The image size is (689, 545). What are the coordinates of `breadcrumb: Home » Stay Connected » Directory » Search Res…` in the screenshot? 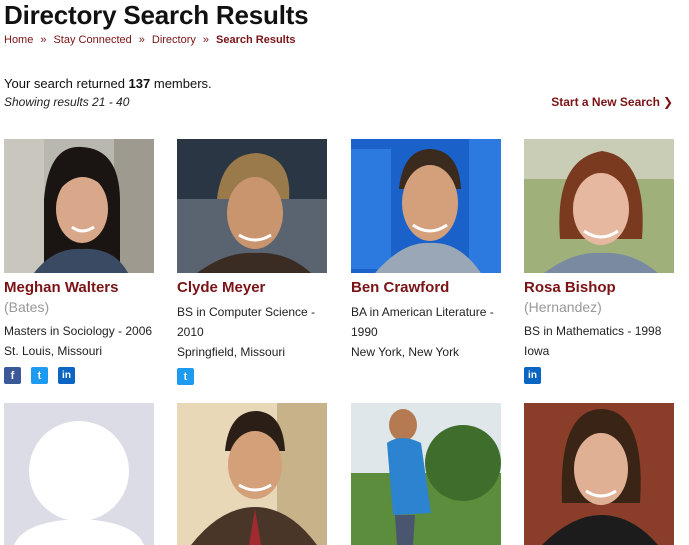 It's located at (150, 40).